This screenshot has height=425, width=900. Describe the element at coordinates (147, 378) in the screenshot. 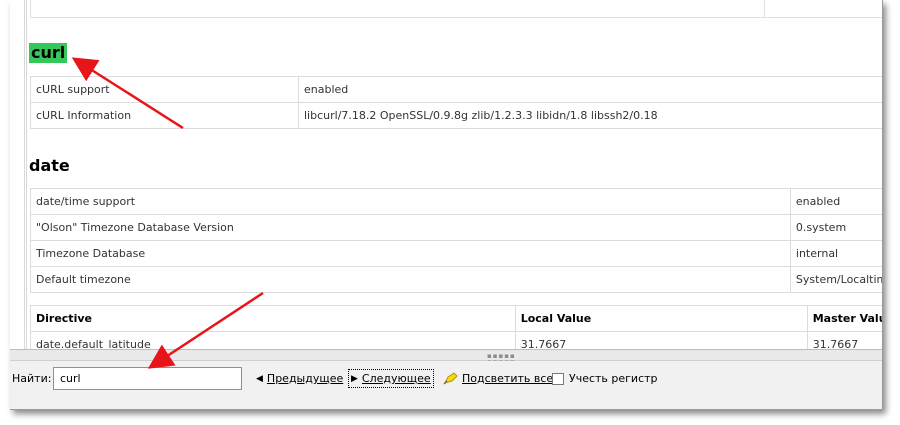

I see `find-input` at that location.